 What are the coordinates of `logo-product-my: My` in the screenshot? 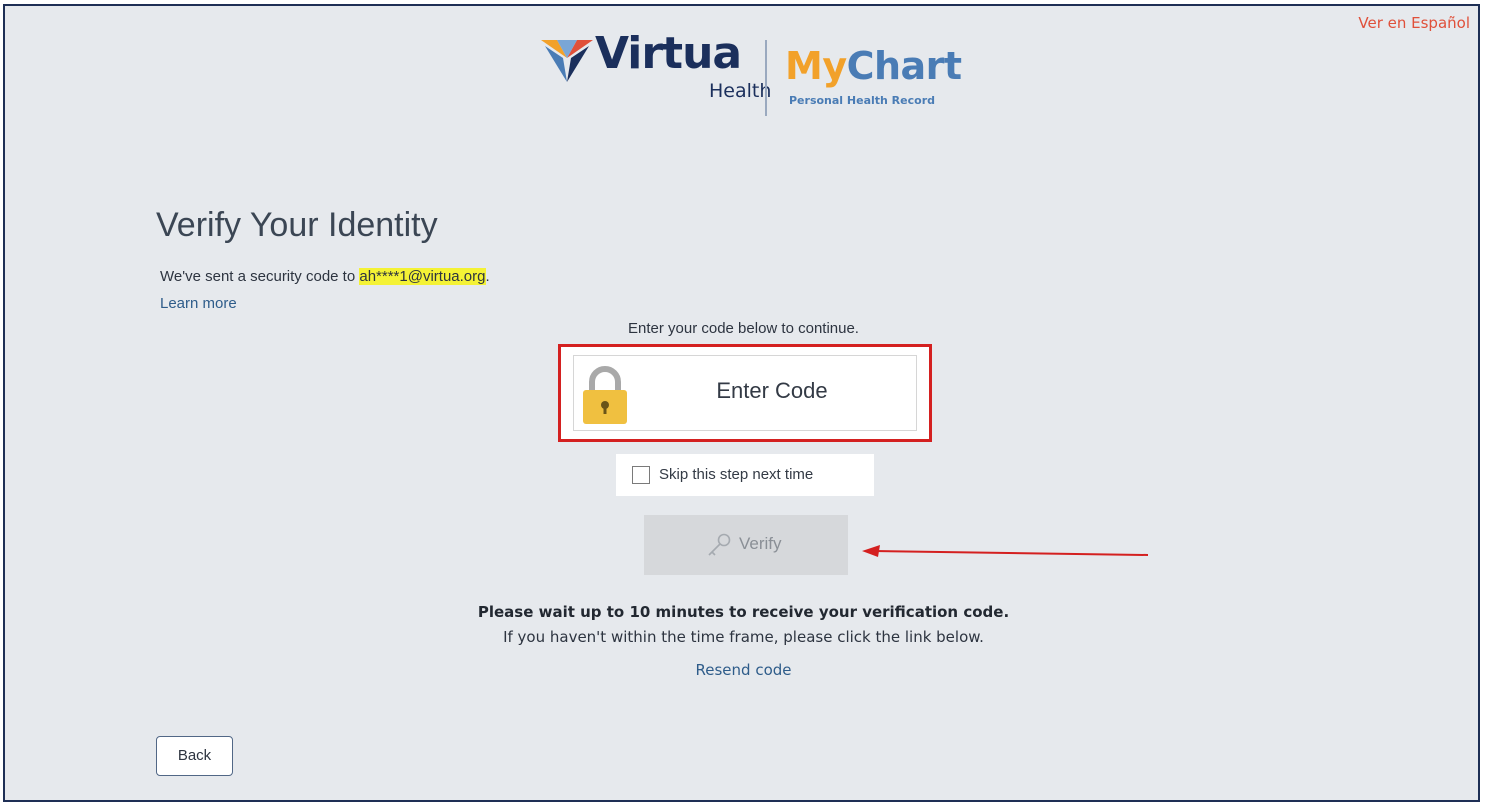 It's located at (816, 66).